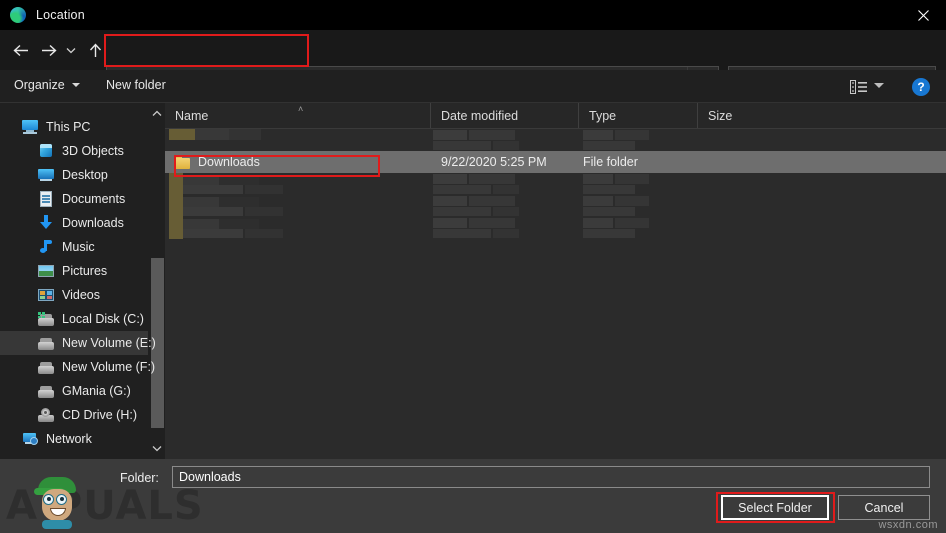 The width and height of the screenshot is (946, 533). I want to click on column-header-type: Type, so click(637, 115).